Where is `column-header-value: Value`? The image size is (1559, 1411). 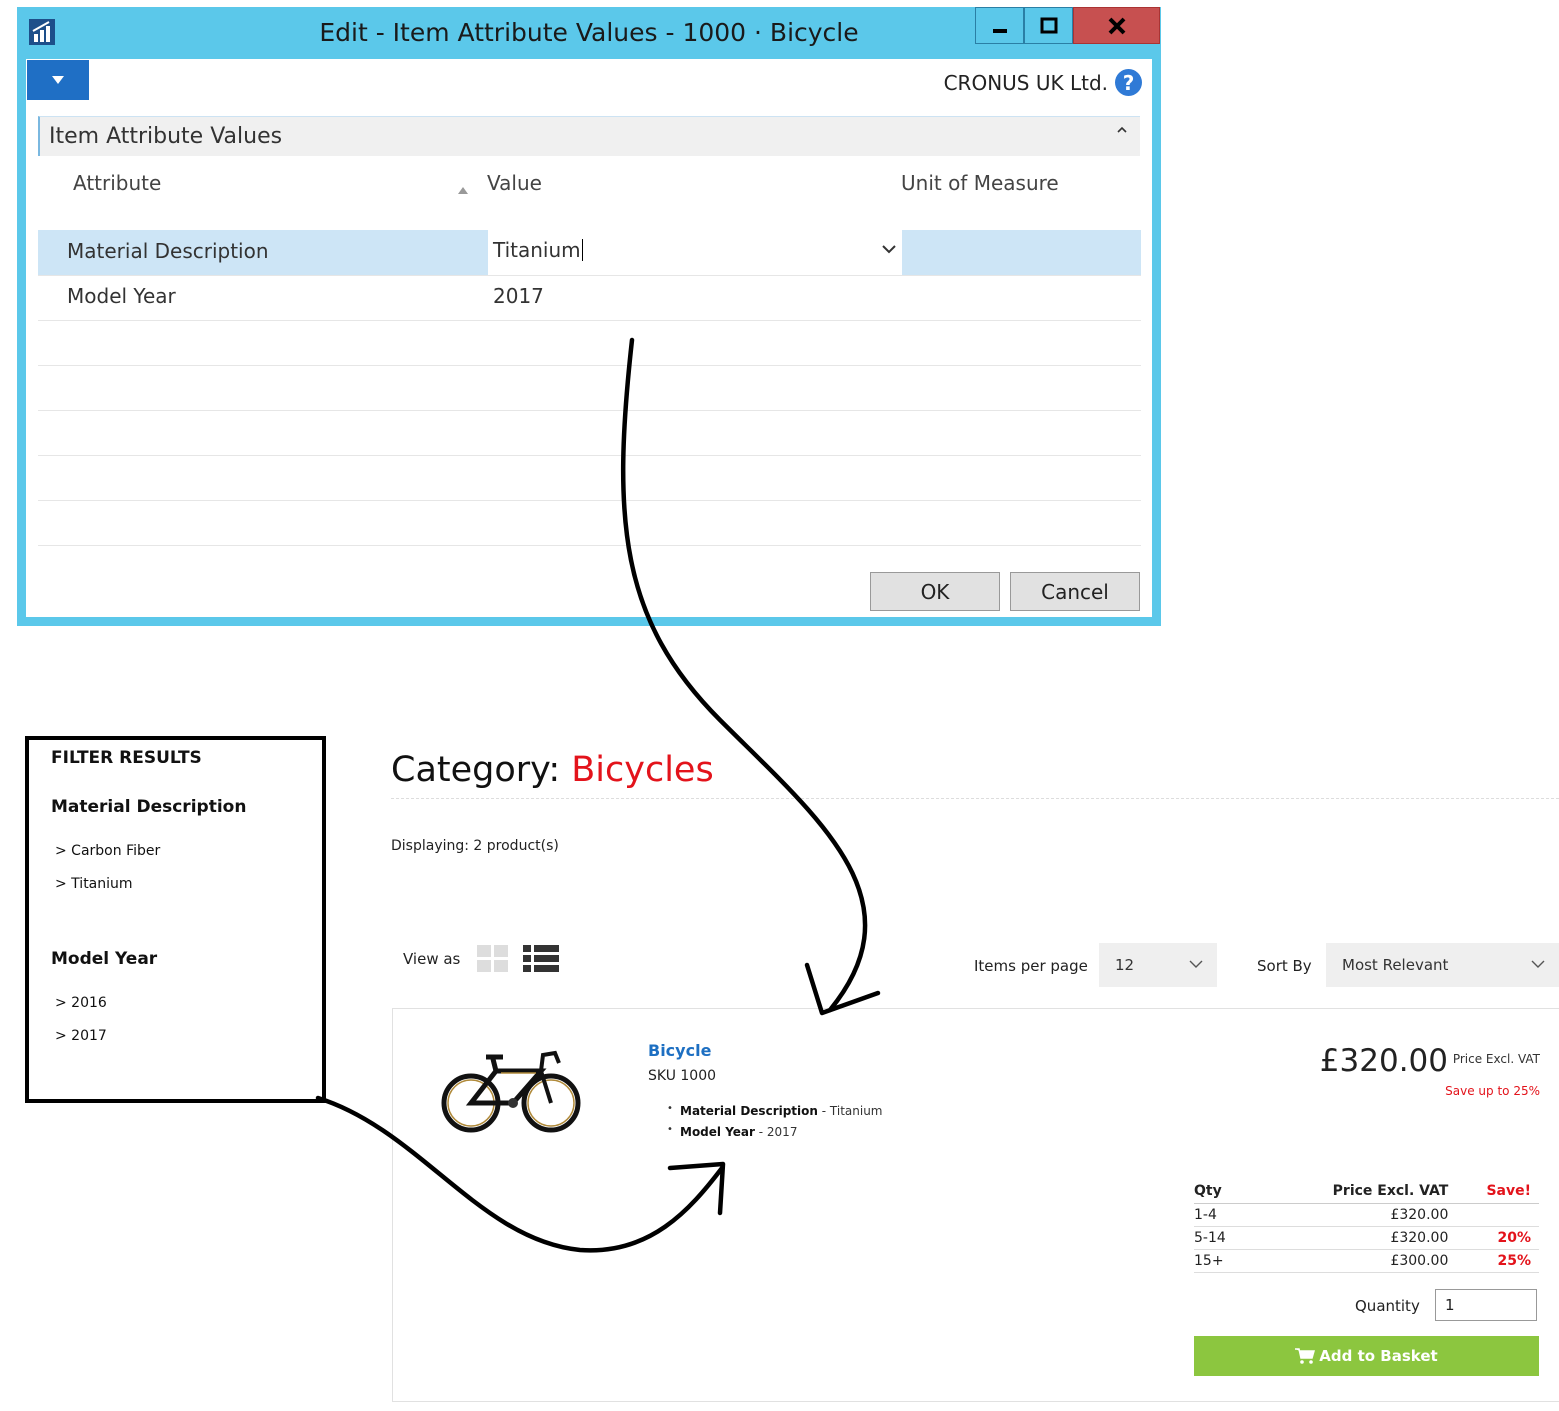 column-header-value: Value is located at coordinates (514, 183).